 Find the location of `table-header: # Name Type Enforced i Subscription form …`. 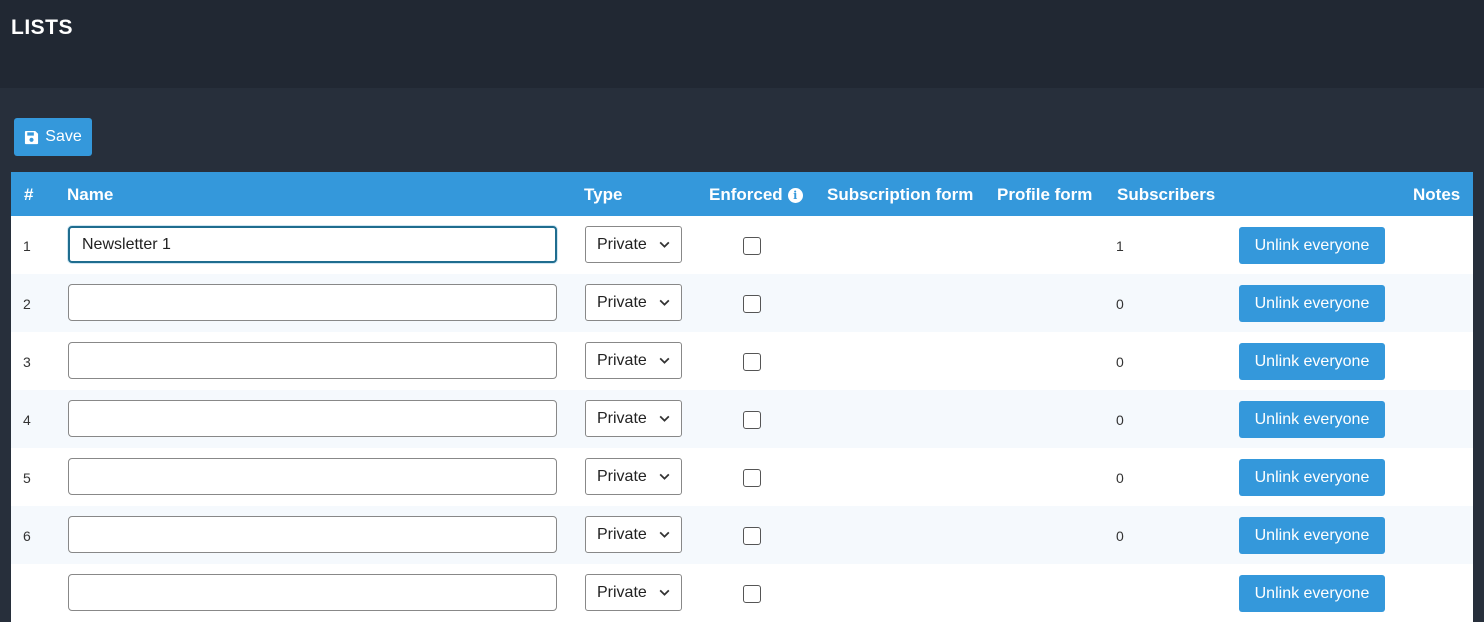

table-header: # Name Type Enforced i Subscription form … is located at coordinates (742, 194).